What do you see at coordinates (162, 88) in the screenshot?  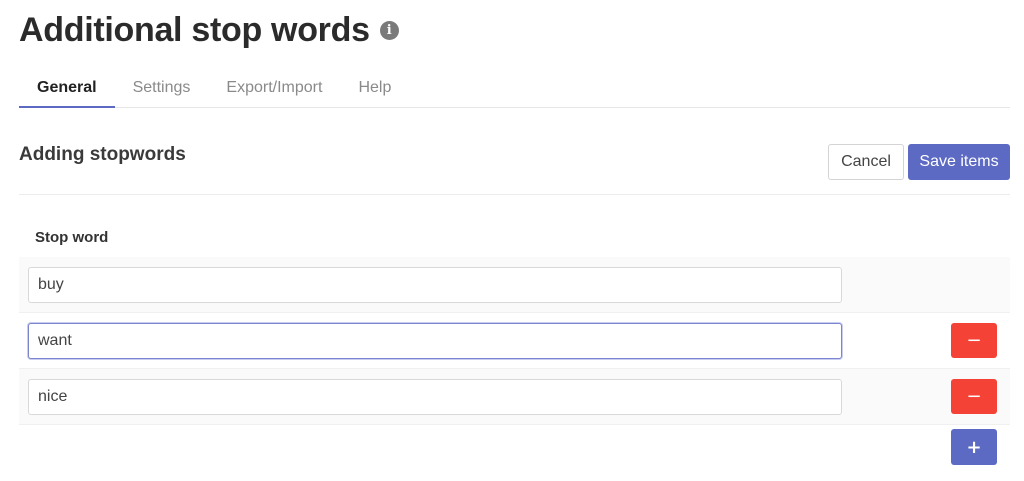 I see `tab-settings: Settings` at bounding box center [162, 88].